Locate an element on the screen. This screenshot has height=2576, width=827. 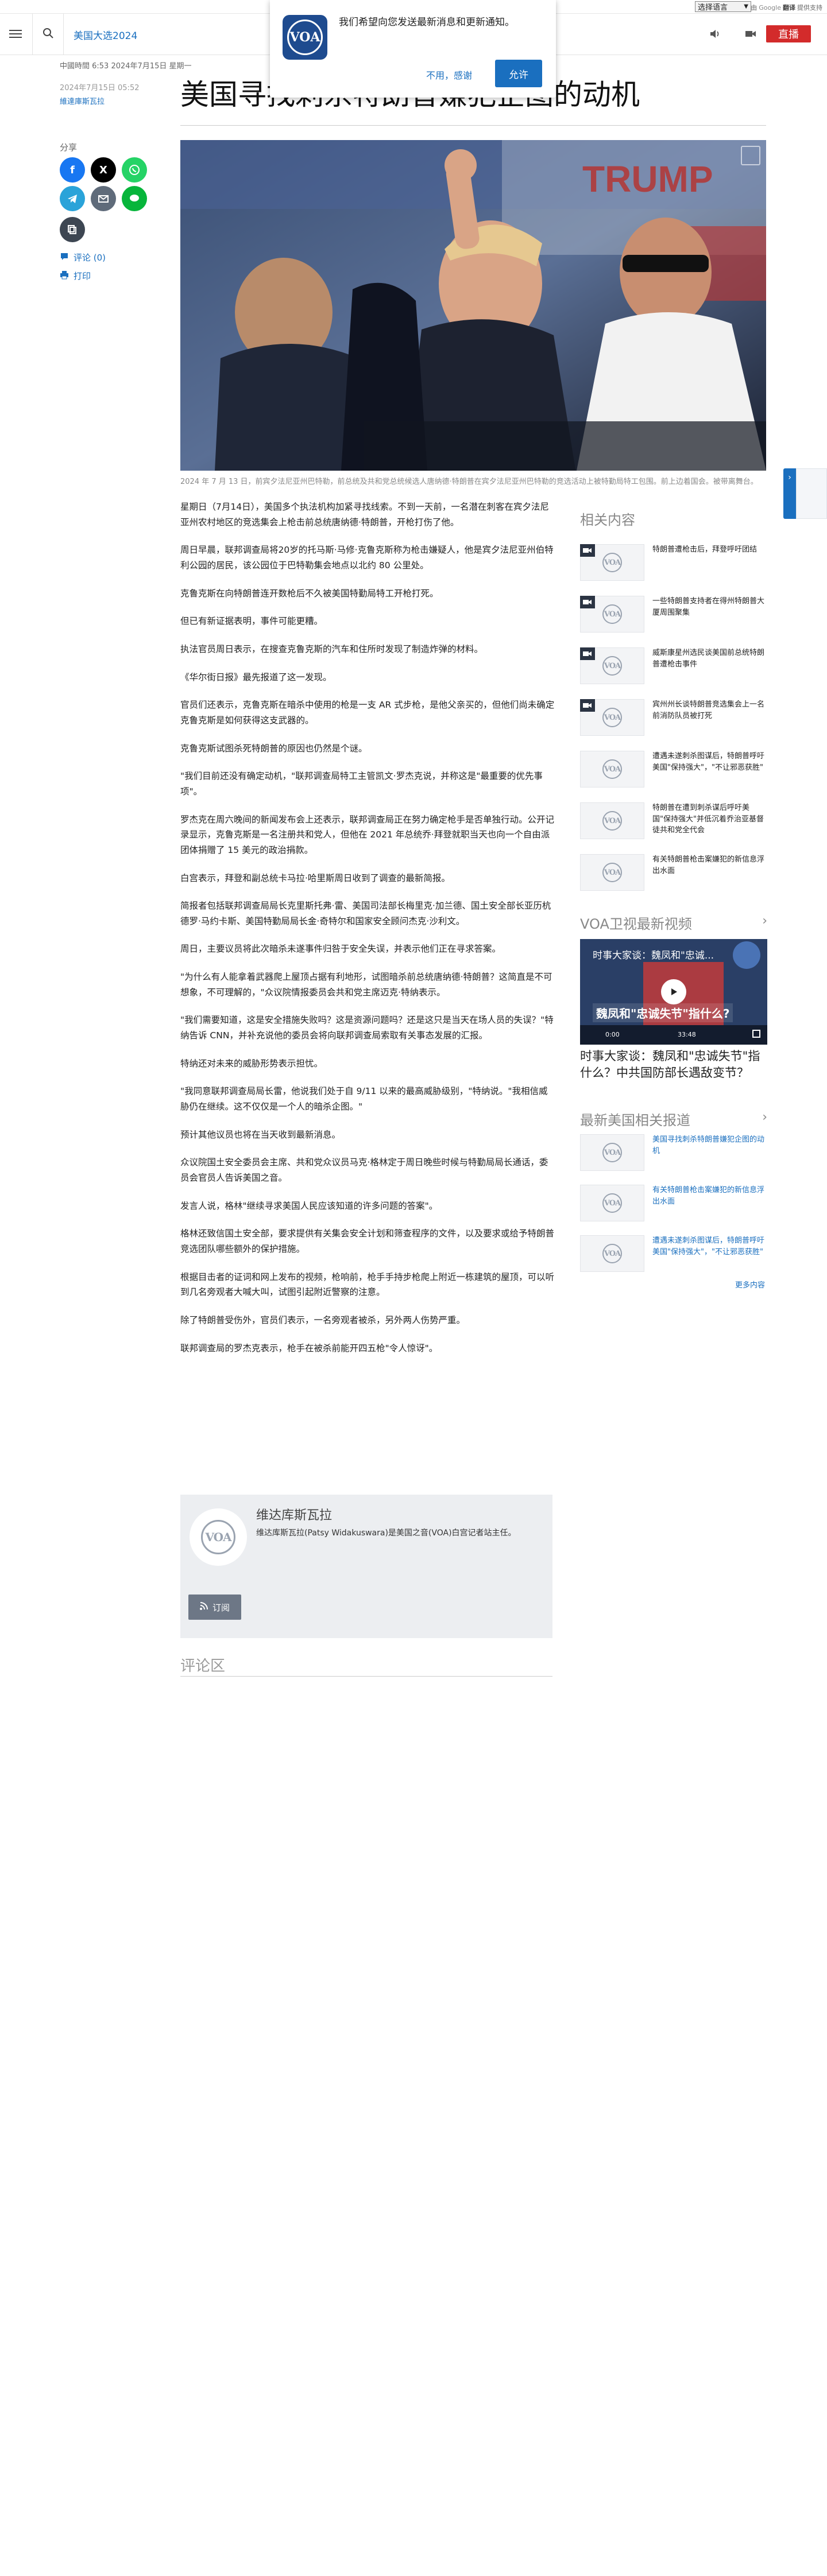
related-title: 相关内容 is located at coordinates (607, 520).